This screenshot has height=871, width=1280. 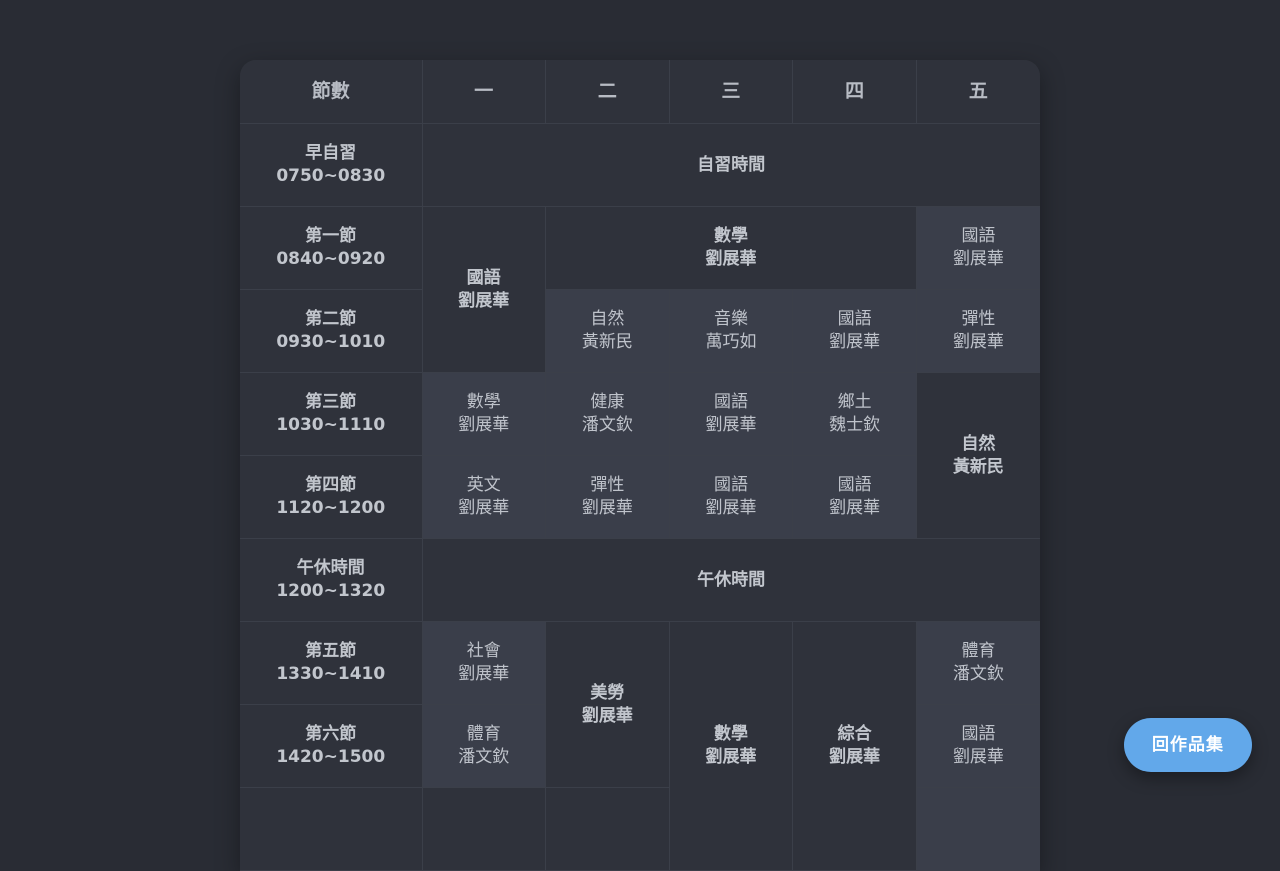 I want to click on teacher: 魏士欽, so click(x=855, y=425).